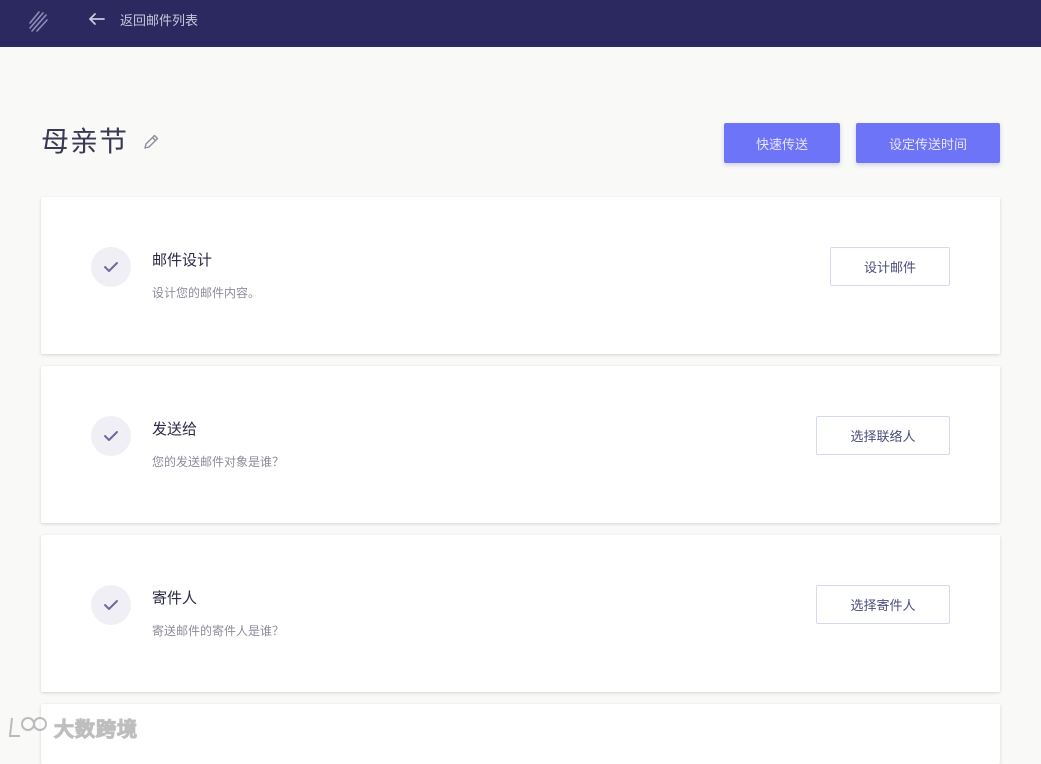  I want to click on back-to-list-link: 返回邮件列表, so click(143, 19).